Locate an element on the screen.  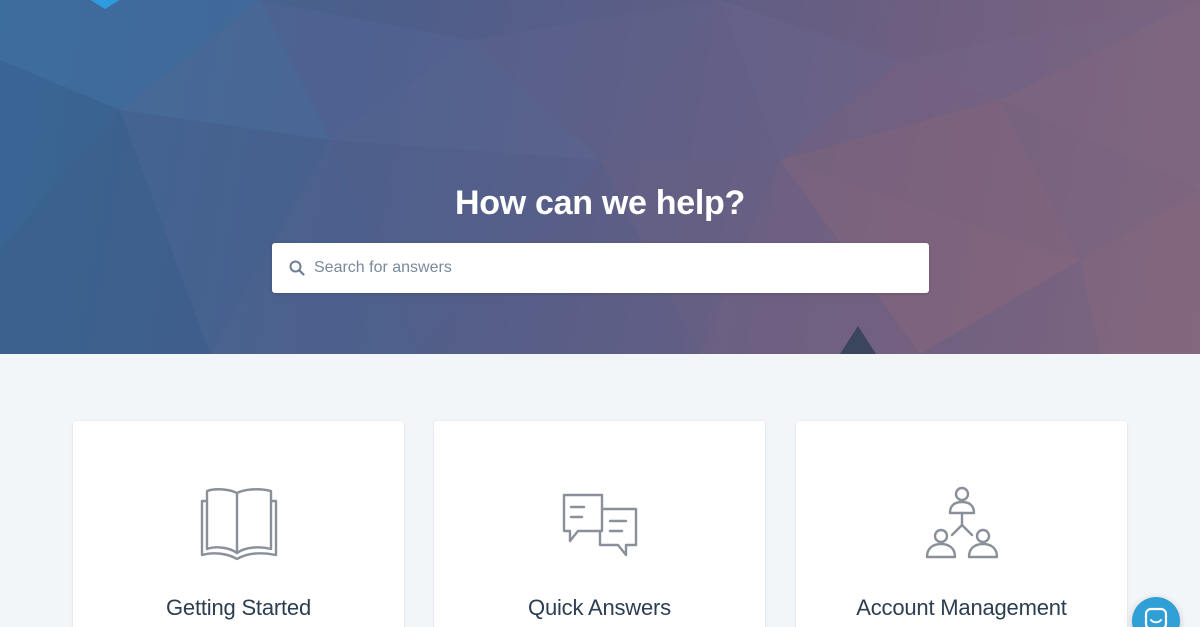
page-title: How can we help? is located at coordinates (600, 203).